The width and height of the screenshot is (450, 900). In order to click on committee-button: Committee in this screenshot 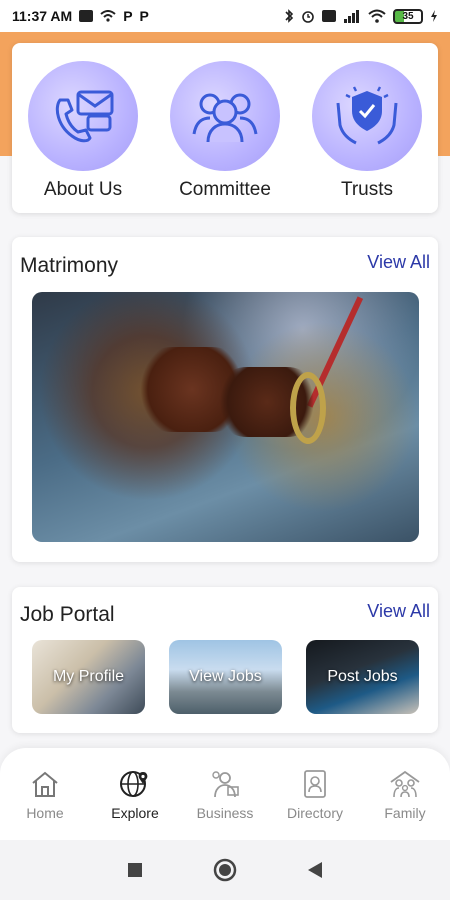, I will do `click(225, 137)`.